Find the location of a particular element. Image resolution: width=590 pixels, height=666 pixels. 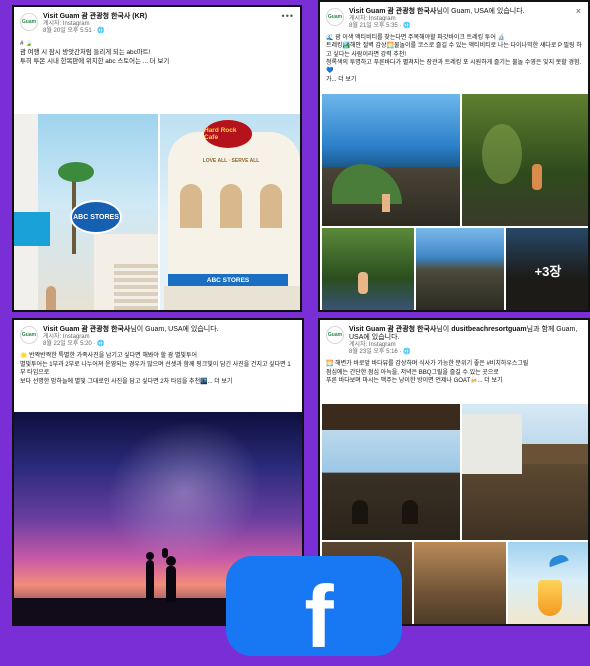

post-photo: +3장 is located at coordinates (547, 269).